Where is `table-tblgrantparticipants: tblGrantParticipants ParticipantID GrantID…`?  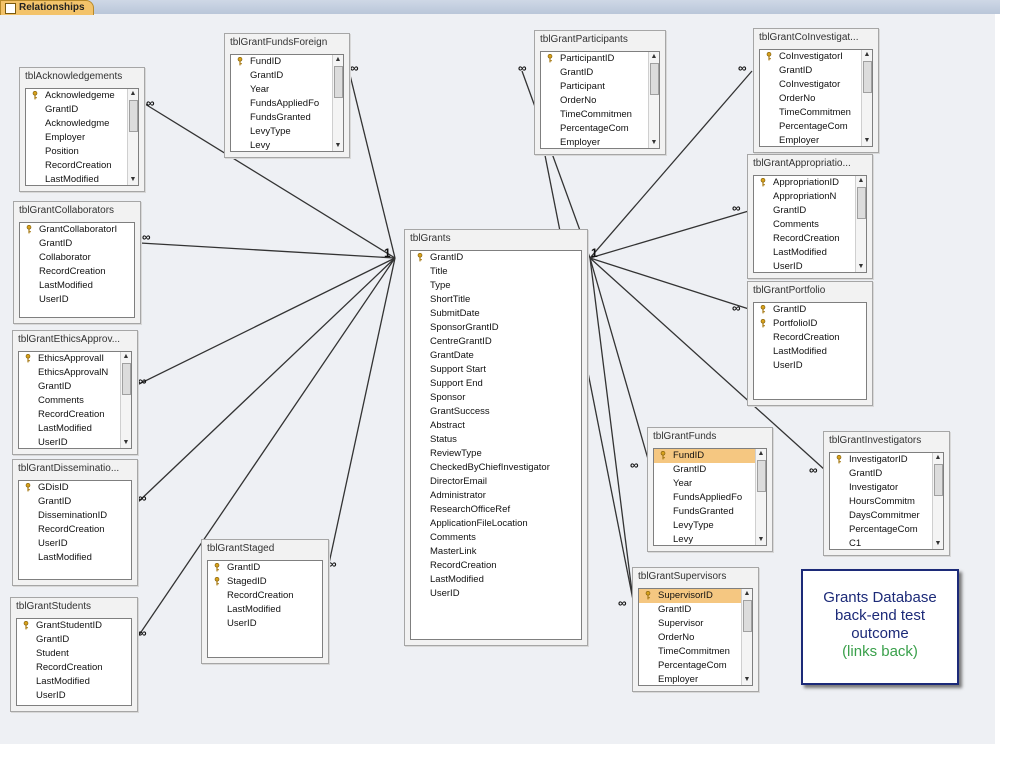 table-tblgrantparticipants: tblGrantParticipants ParticipantID GrantID… is located at coordinates (600, 92).